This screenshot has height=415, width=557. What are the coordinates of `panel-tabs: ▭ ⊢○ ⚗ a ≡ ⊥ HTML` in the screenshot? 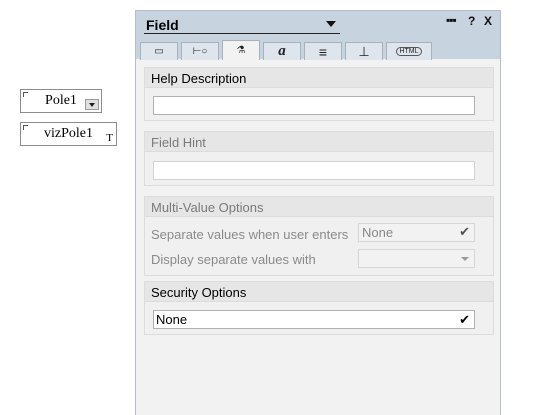 It's located at (287, 50).